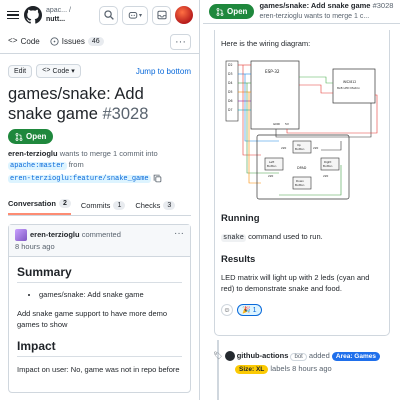  I want to click on user-avatar, so click(184, 15).